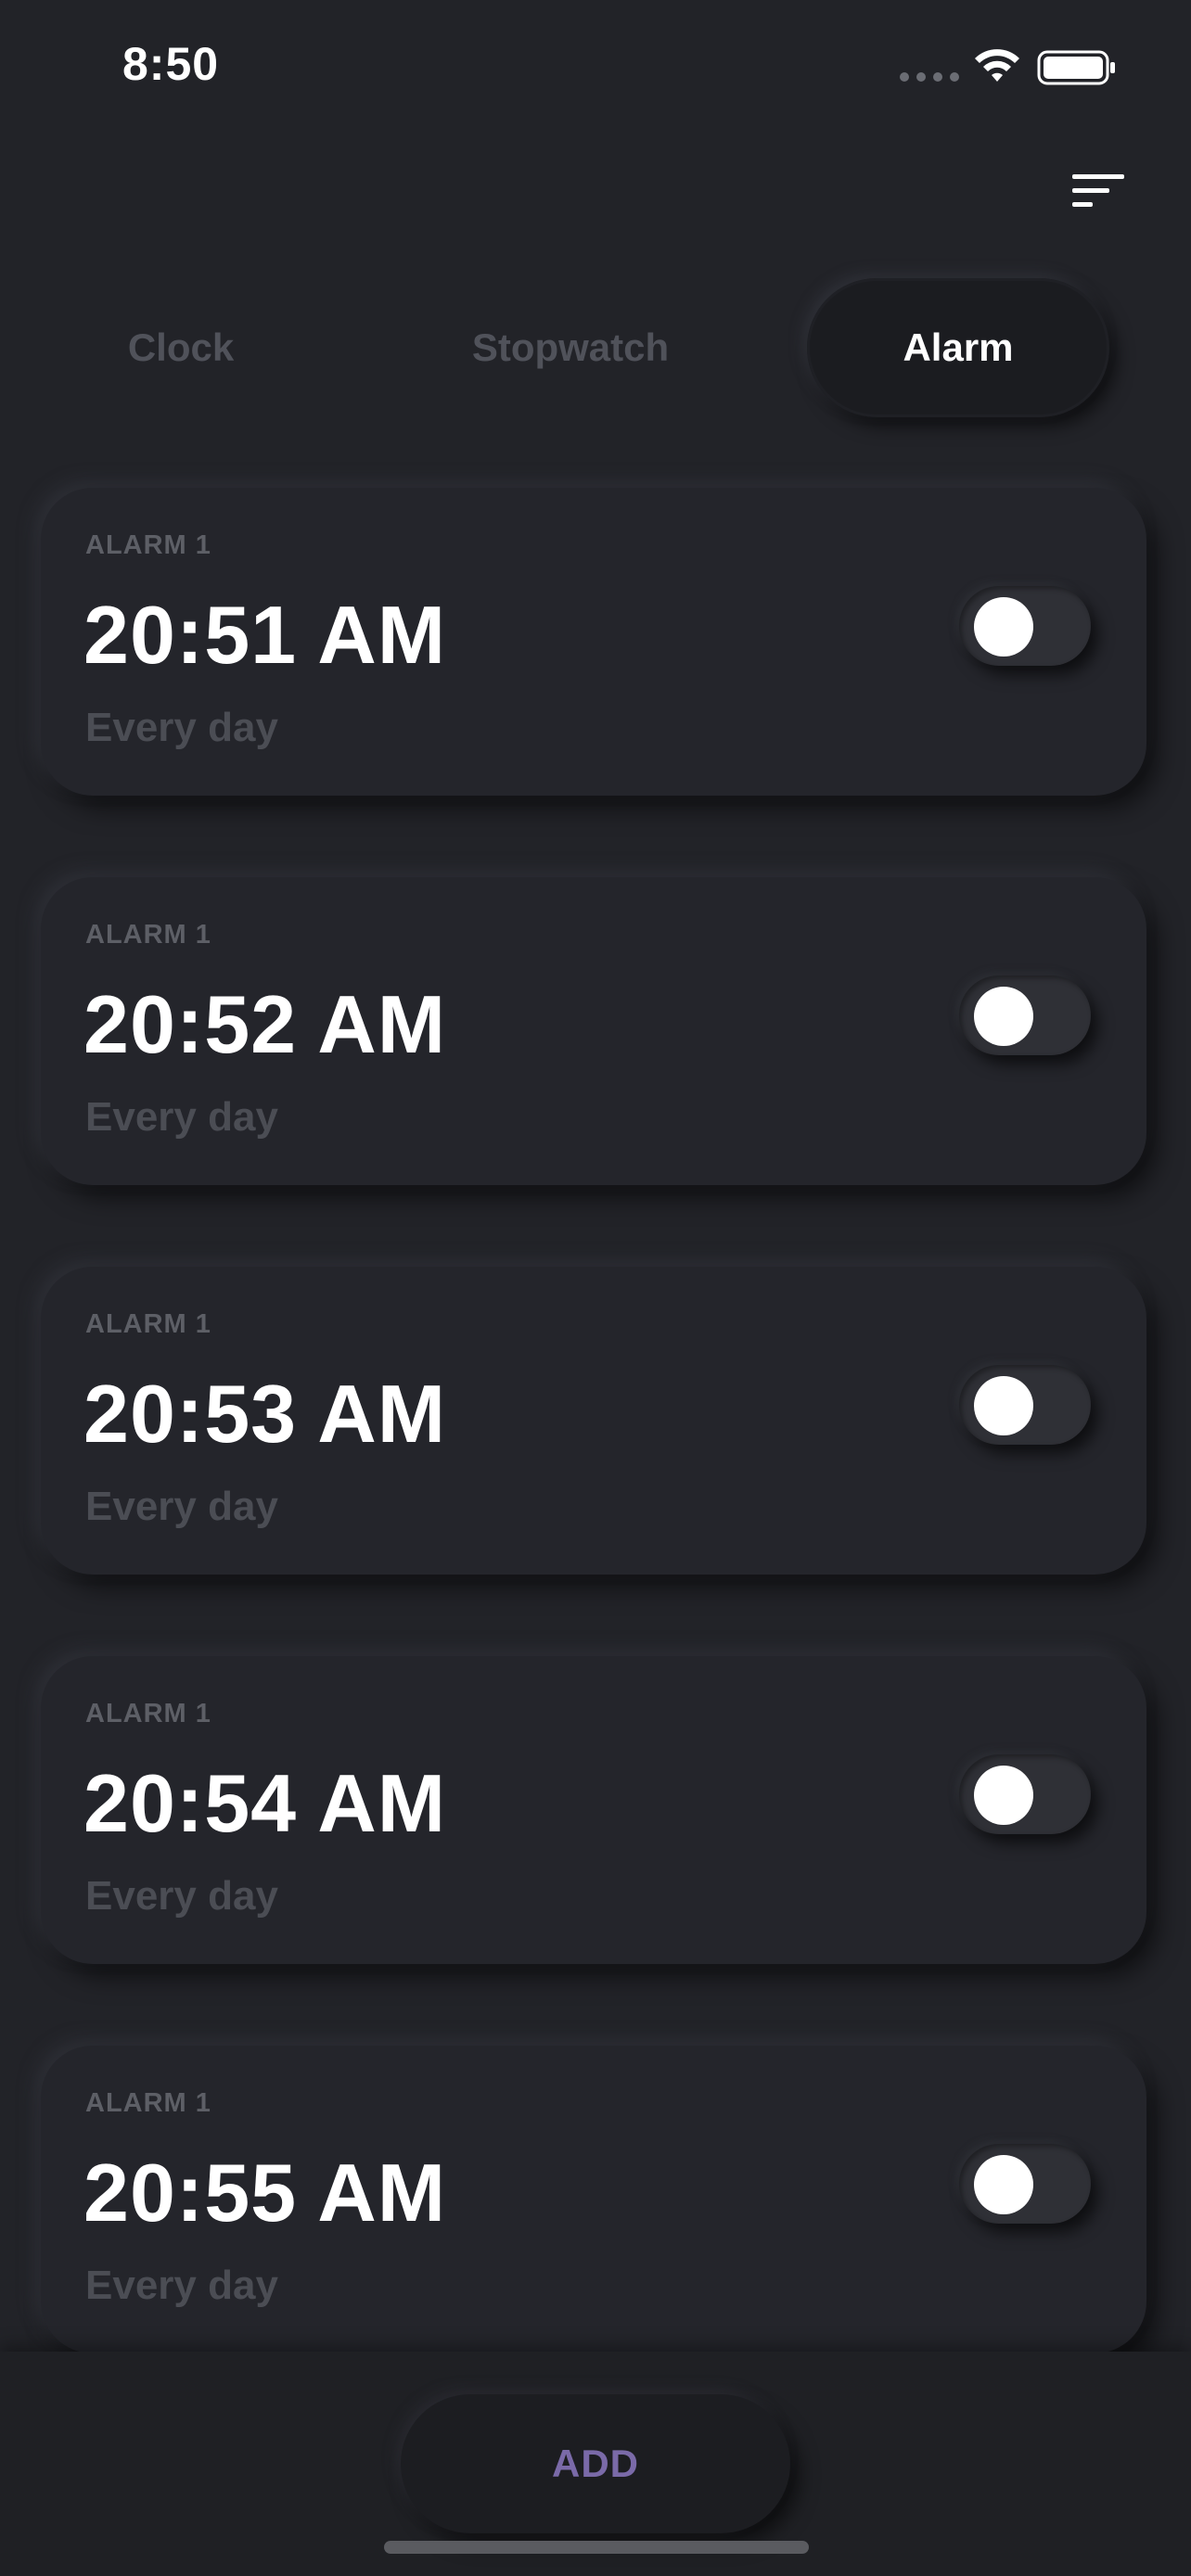  What do you see at coordinates (265, 2192) in the screenshot?
I see `alarm-time: 20:55 AM` at bounding box center [265, 2192].